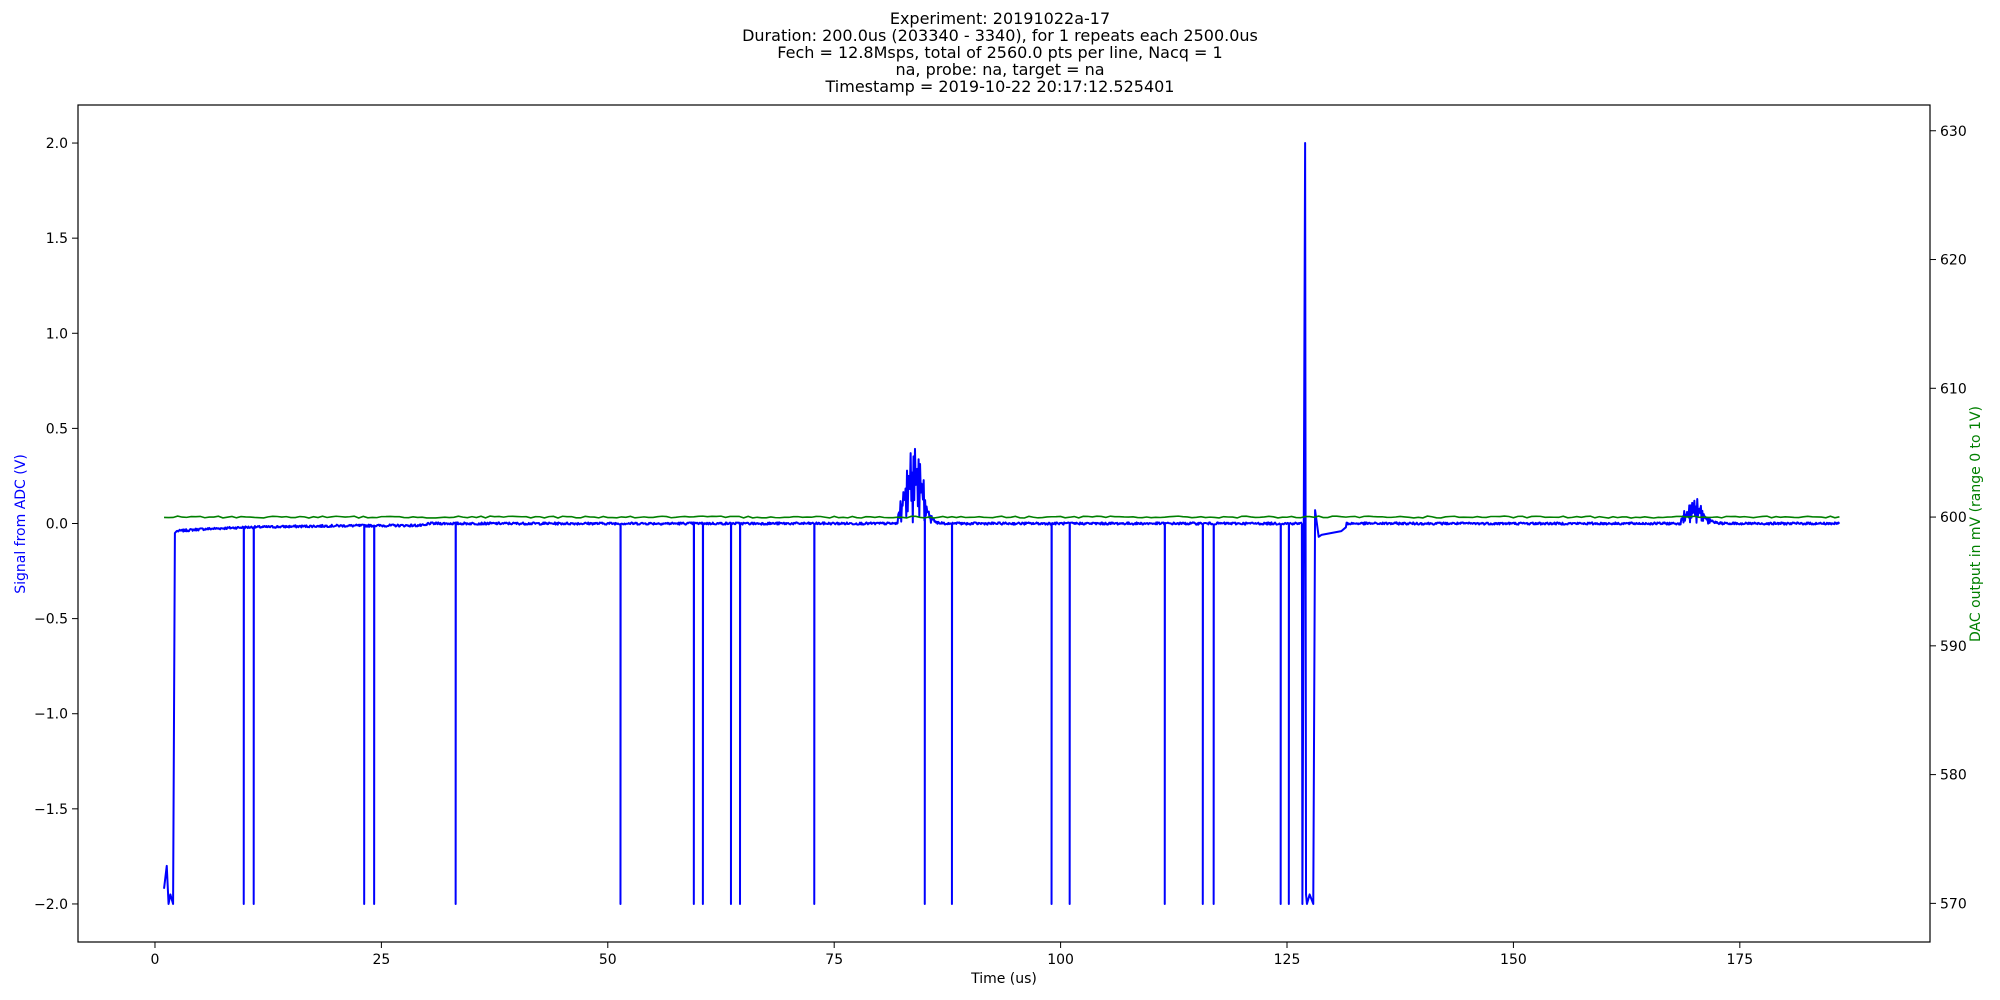  I want to click on y-tick-label: 1.0, so click(57, 334).